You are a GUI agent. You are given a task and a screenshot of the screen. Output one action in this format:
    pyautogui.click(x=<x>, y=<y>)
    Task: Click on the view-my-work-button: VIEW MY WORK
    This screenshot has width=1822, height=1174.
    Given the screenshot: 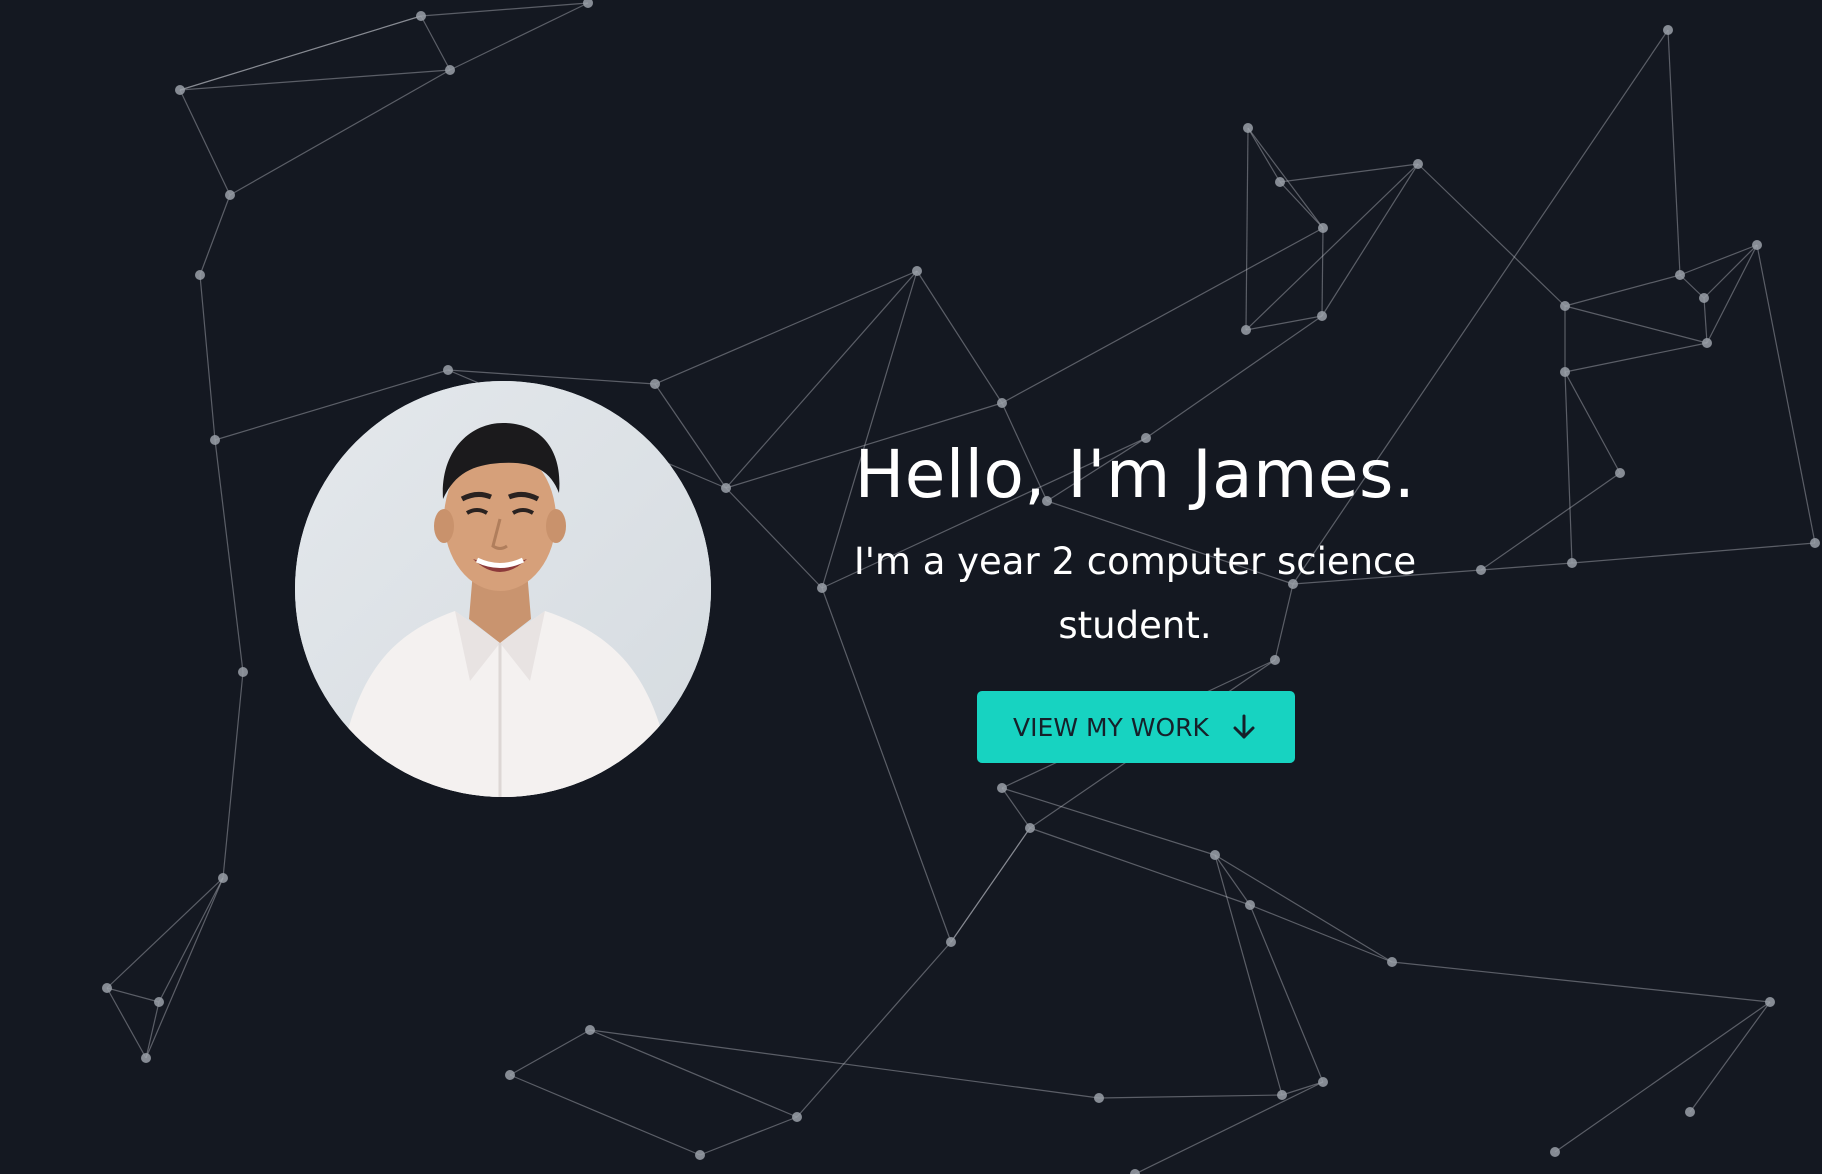 What is the action you would take?
    pyautogui.click(x=1136, y=727)
    